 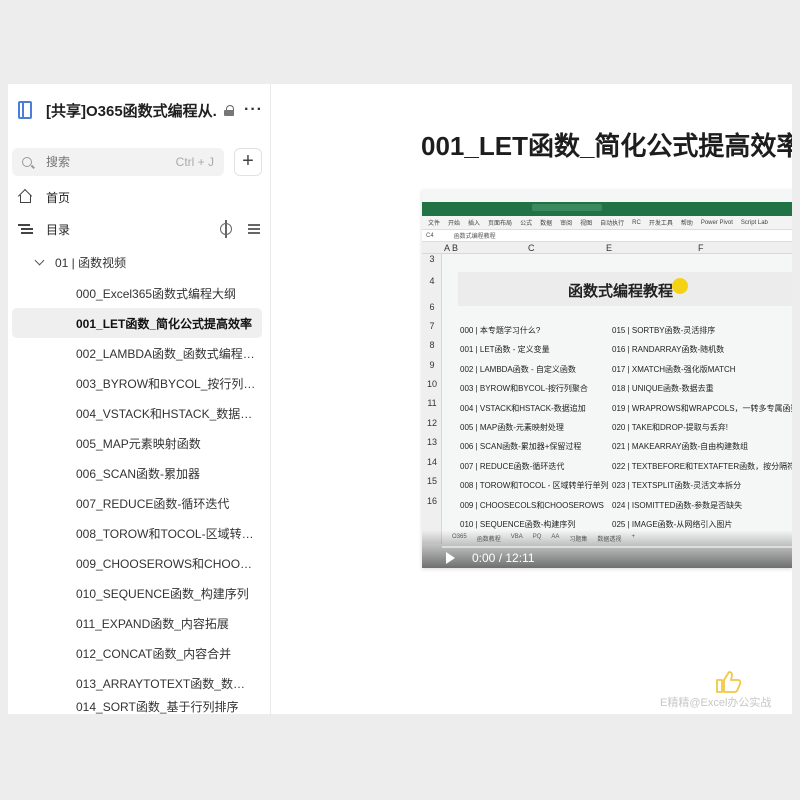 What do you see at coordinates (680, 286) in the screenshot?
I see `cursor-highlight` at bounding box center [680, 286].